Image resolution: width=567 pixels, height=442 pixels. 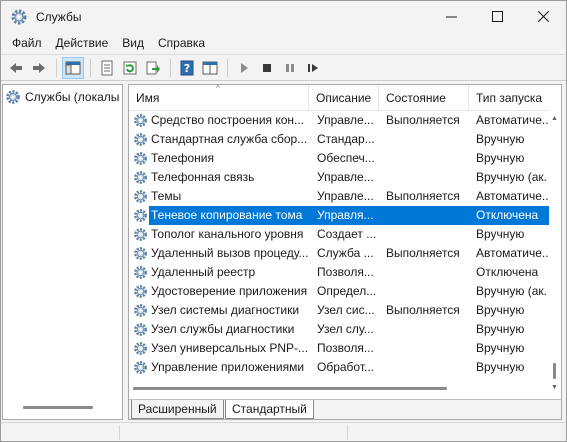 I want to click on toolbar: ?, so click(x=283, y=67).